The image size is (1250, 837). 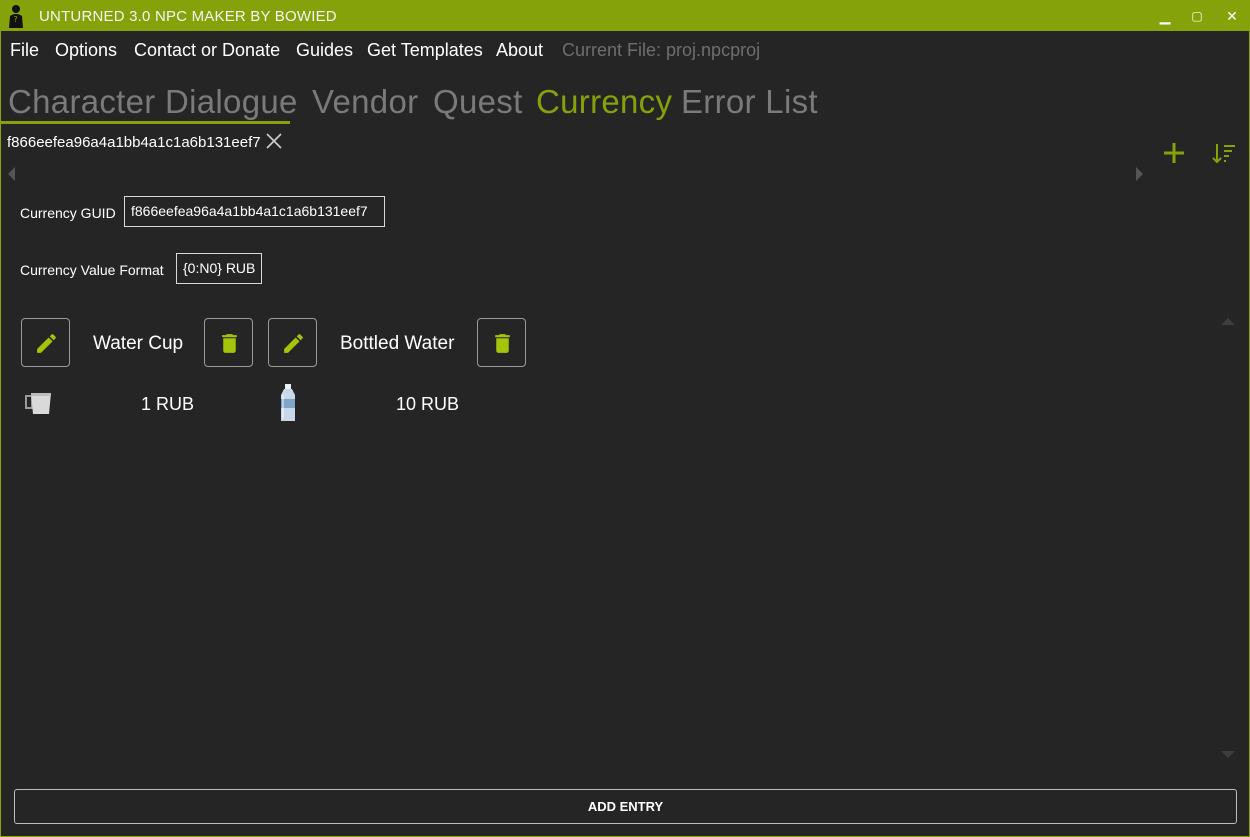 What do you see at coordinates (1174, 153) in the screenshot?
I see `add-currency-button` at bounding box center [1174, 153].